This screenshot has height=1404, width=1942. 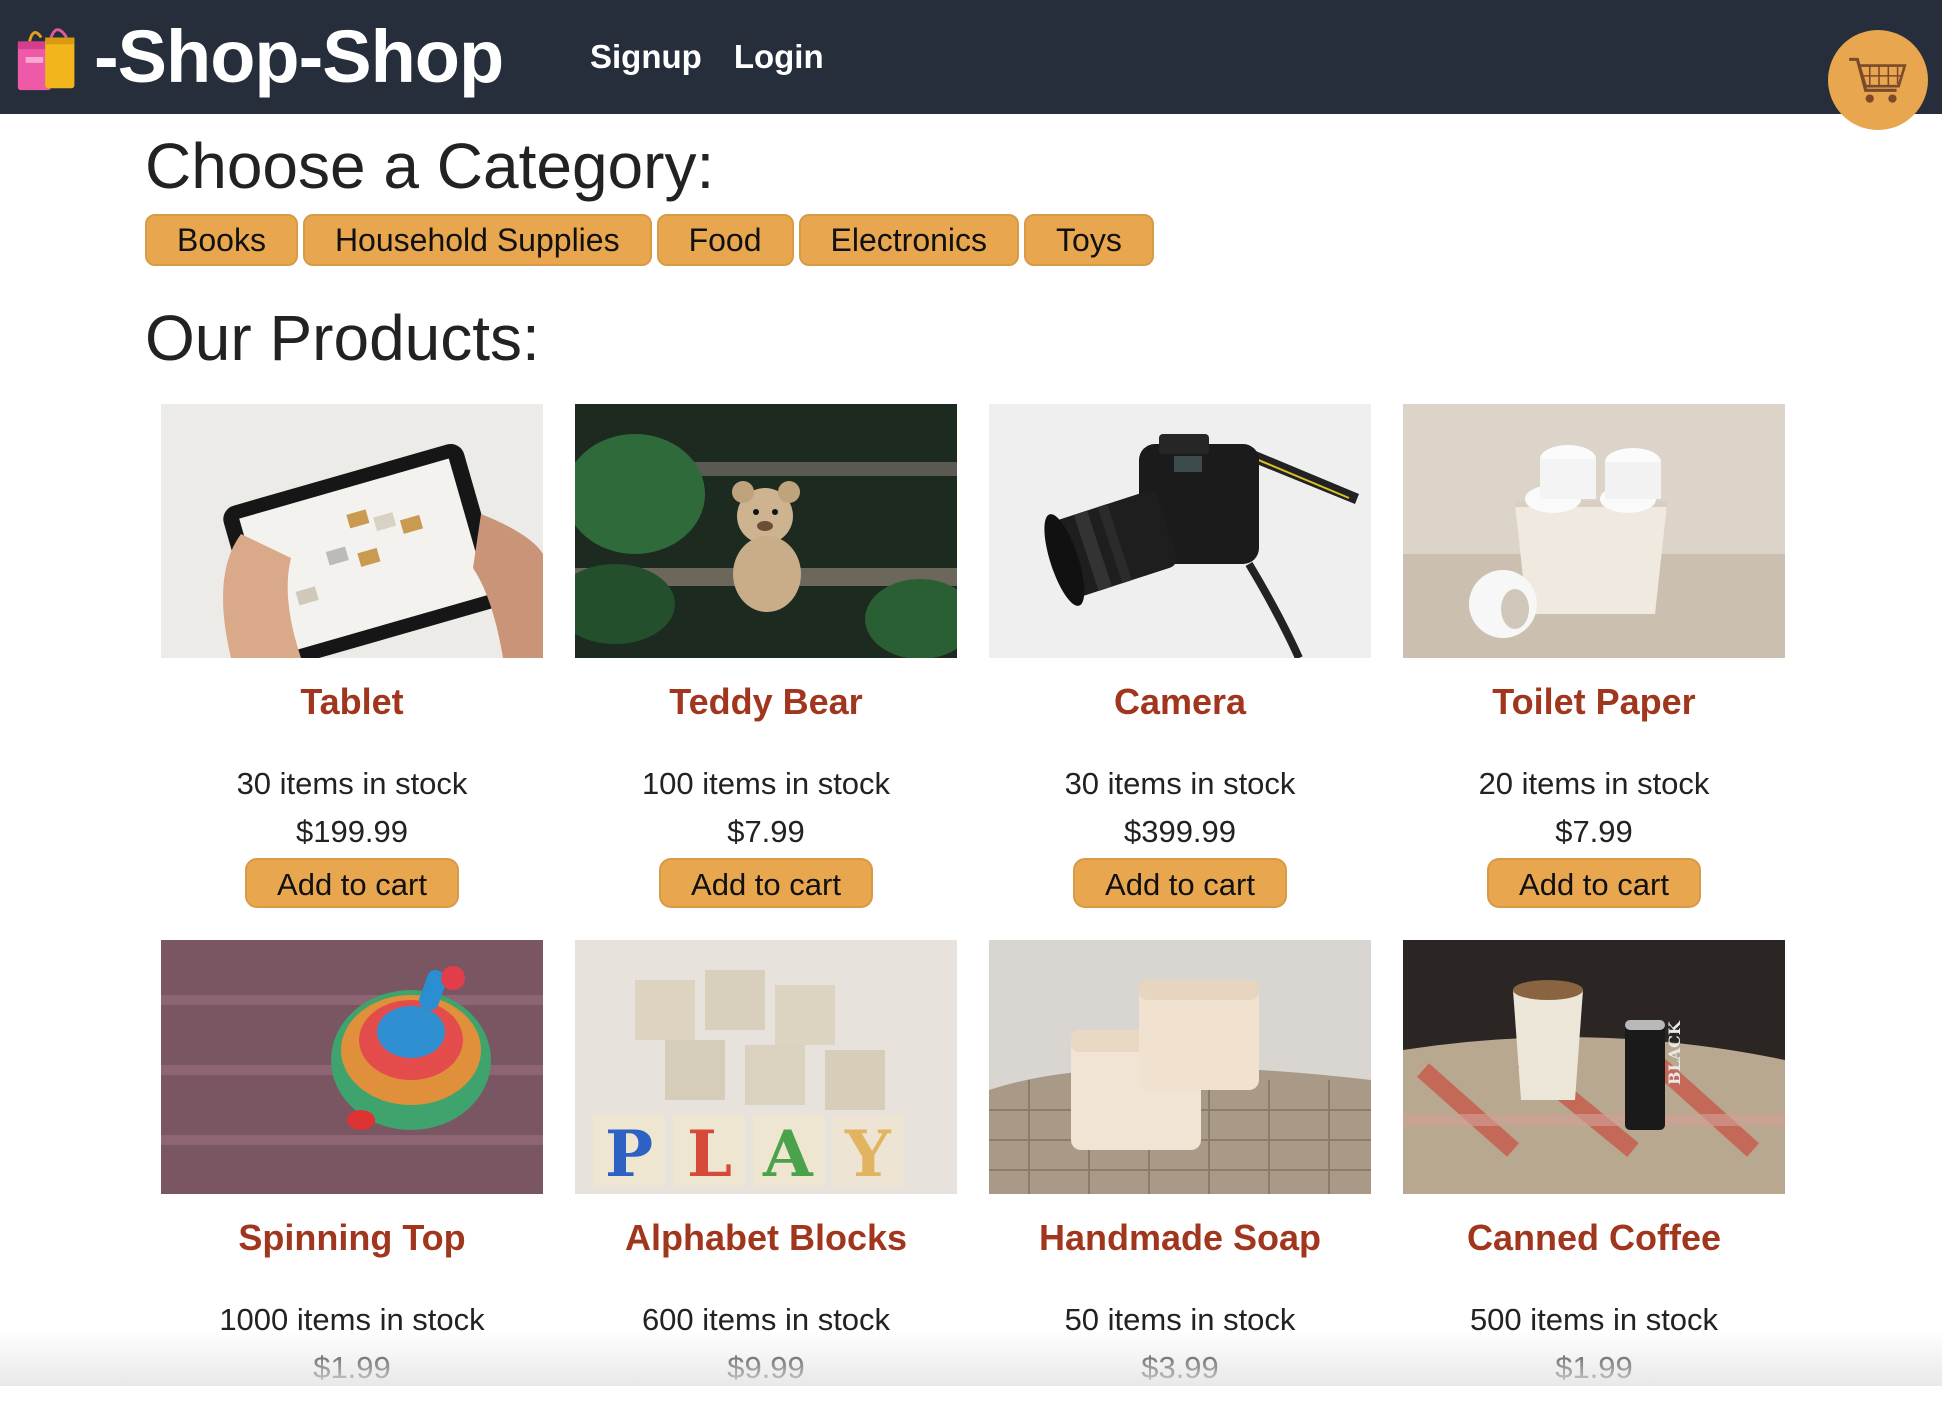 I want to click on product-stock: 20 items in stock, so click(x=1594, y=783).